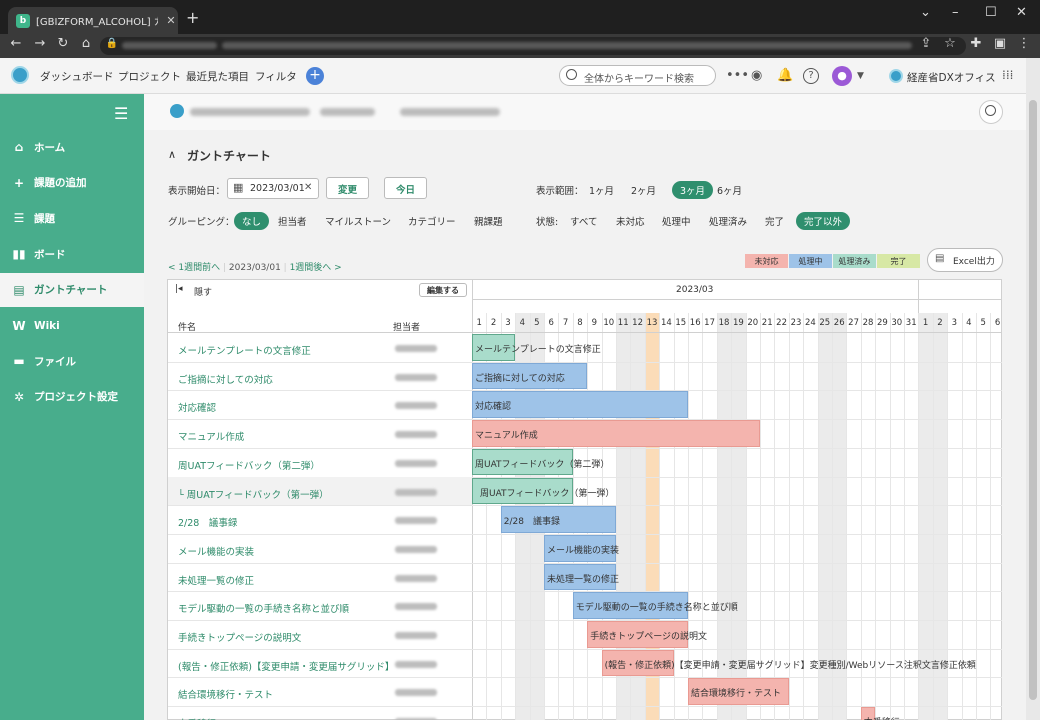 Image resolution: width=1040 pixels, height=720 pixels. What do you see at coordinates (676, 221) in the screenshot?
I see `status-option-2: 処理中` at bounding box center [676, 221].